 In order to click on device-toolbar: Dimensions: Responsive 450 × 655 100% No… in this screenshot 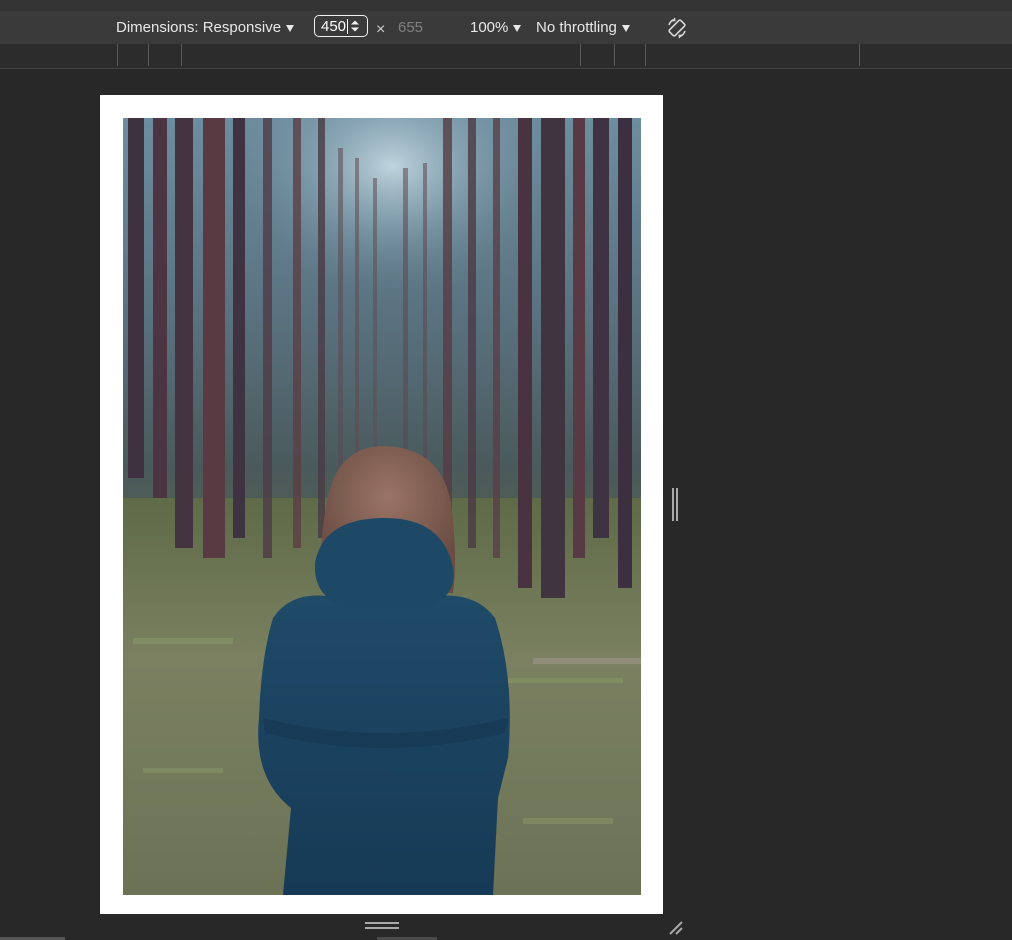, I will do `click(506, 27)`.